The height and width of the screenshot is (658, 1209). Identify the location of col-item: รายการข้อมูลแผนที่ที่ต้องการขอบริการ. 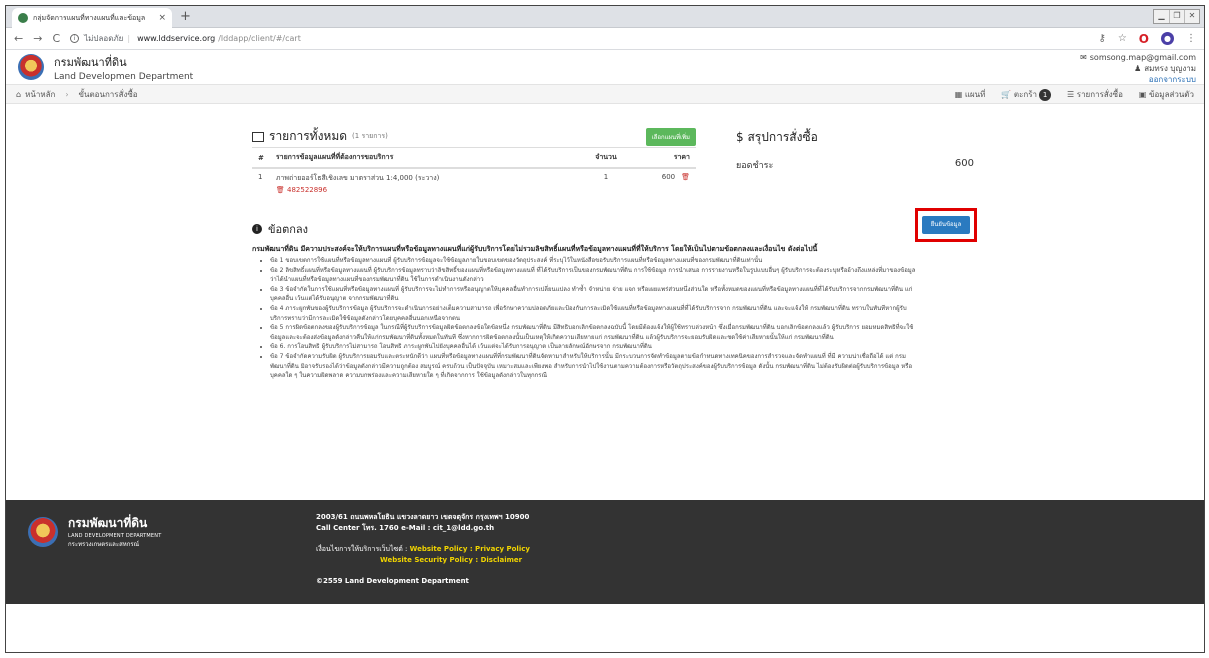
(422, 158).